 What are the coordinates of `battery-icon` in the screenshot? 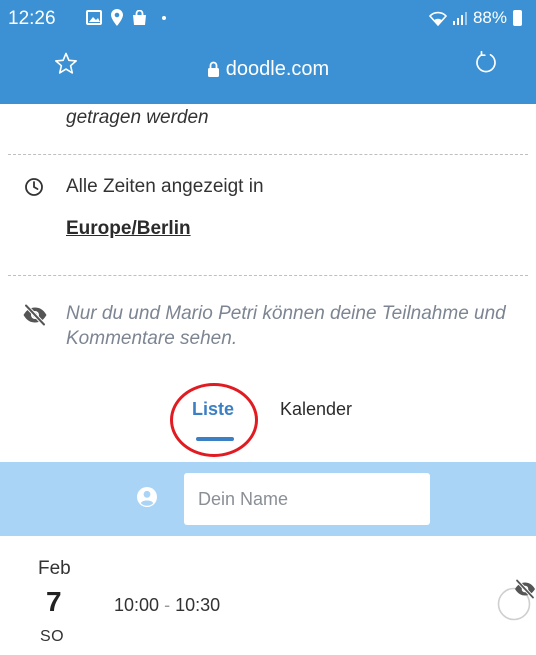 It's located at (517, 18).